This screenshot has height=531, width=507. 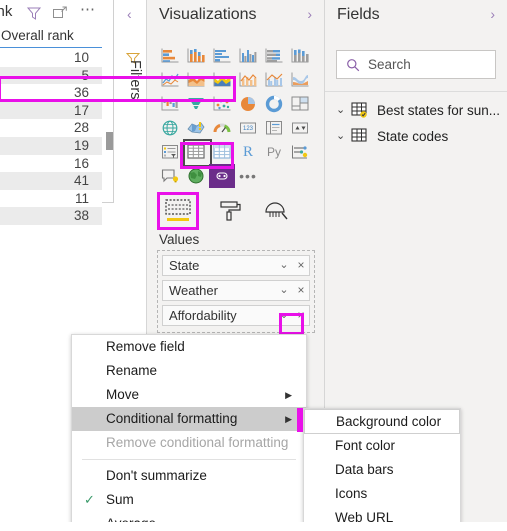 What do you see at coordinates (382, 446) in the screenshot?
I see `submenu-item: Font color` at bounding box center [382, 446].